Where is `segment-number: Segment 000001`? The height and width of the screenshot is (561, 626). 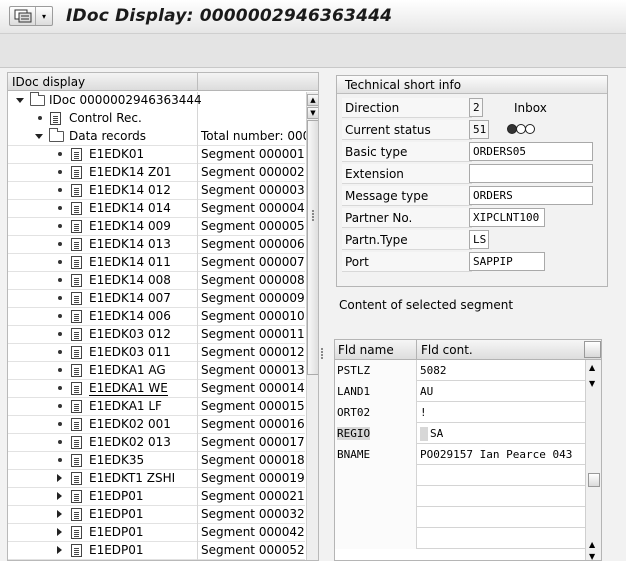 segment-number: Segment 000001 is located at coordinates (253, 154).